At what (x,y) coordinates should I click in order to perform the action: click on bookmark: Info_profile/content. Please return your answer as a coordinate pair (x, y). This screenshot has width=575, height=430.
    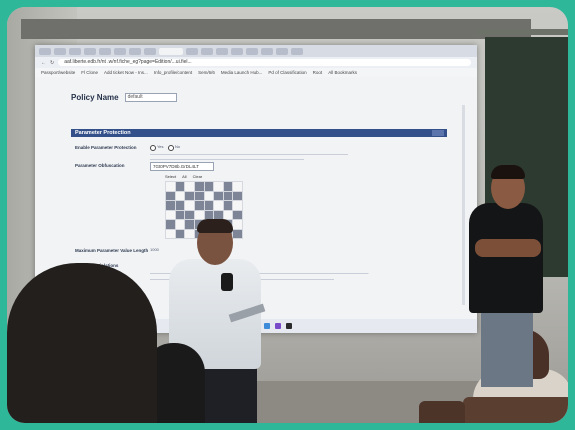
    Looking at the image, I should click on (173, 72).